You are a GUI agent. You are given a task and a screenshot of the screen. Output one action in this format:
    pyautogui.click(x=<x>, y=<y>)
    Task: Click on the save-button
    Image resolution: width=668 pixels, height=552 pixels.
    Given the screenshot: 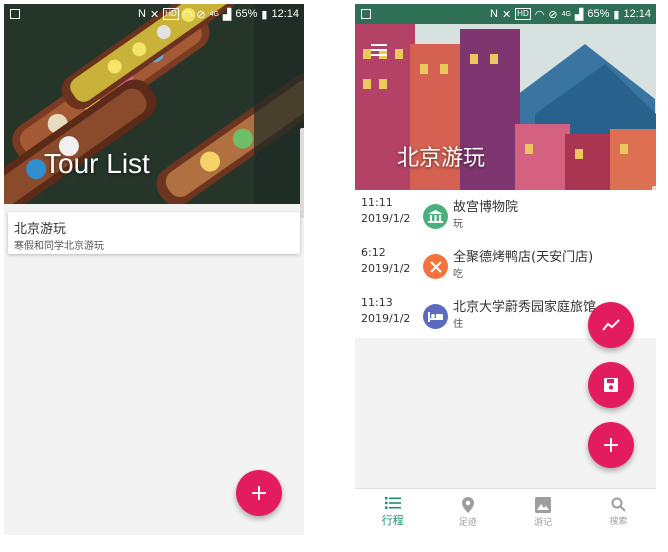 What is the action you would take?
    pyautogui.click(x=611, y=385)
    